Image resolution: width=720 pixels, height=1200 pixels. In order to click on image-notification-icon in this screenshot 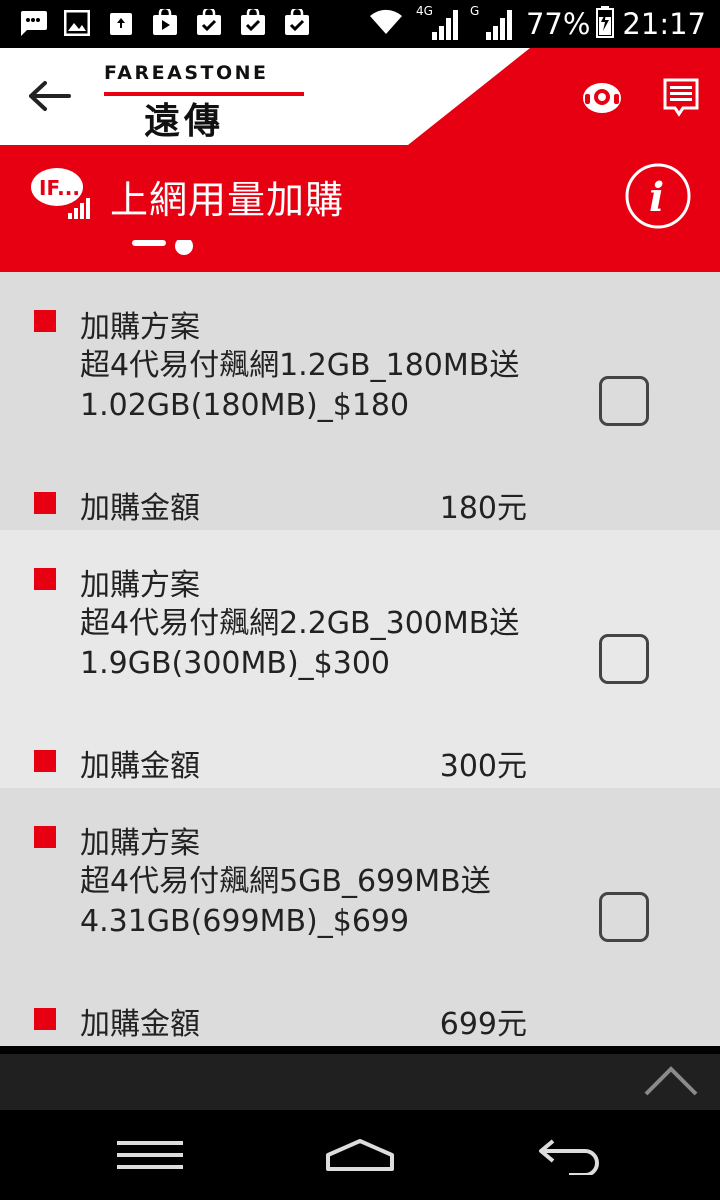, I will do `click(77, 23)`.